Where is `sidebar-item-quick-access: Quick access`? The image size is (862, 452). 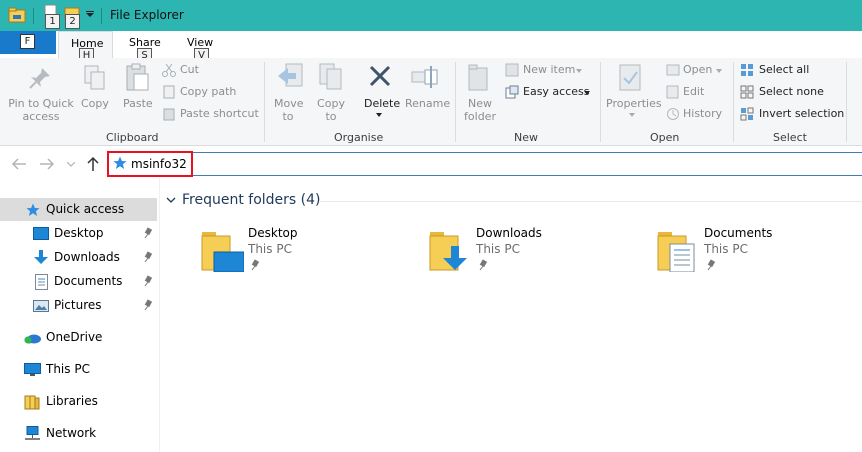 sidebar-item-quick-access: Quick access is located at coordinates (78, 209).